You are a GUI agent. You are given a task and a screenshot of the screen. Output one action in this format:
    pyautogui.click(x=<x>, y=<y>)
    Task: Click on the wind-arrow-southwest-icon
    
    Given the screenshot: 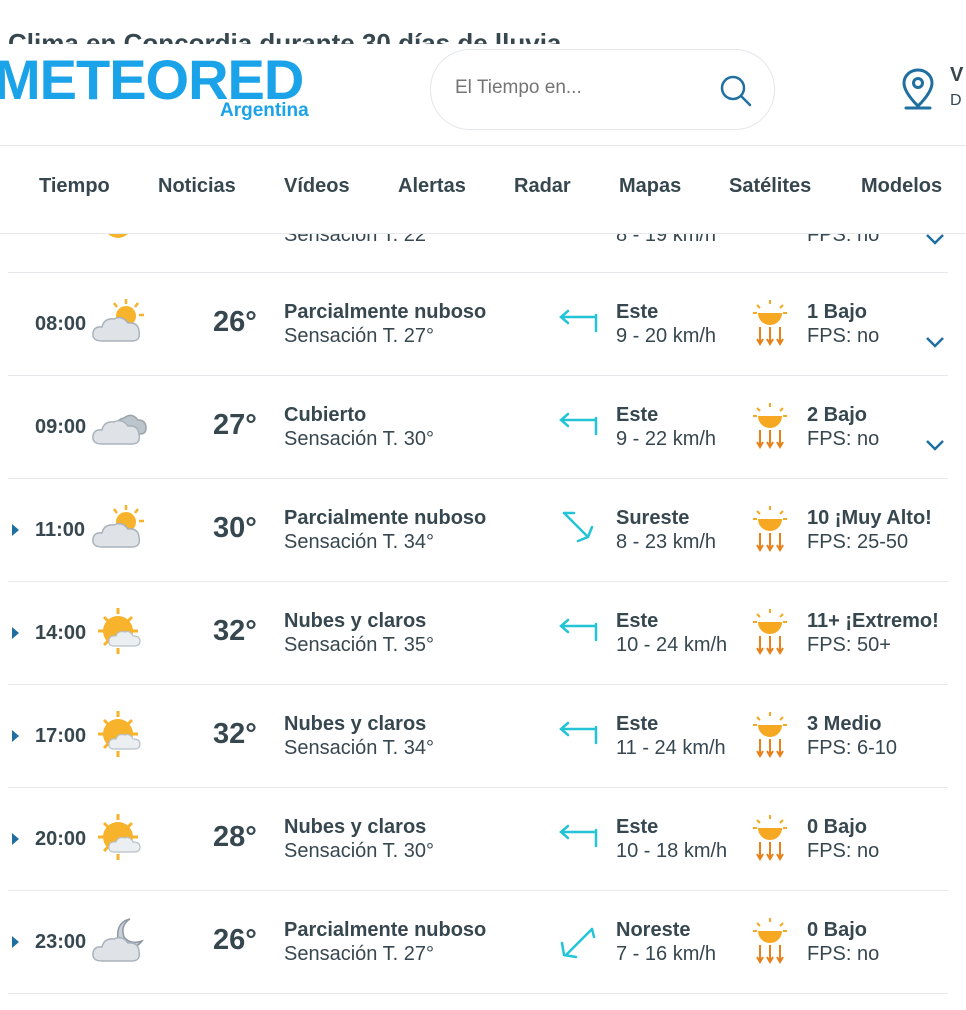 What is the action you would take?
    pyautogui.click(x=578, y=943)
    